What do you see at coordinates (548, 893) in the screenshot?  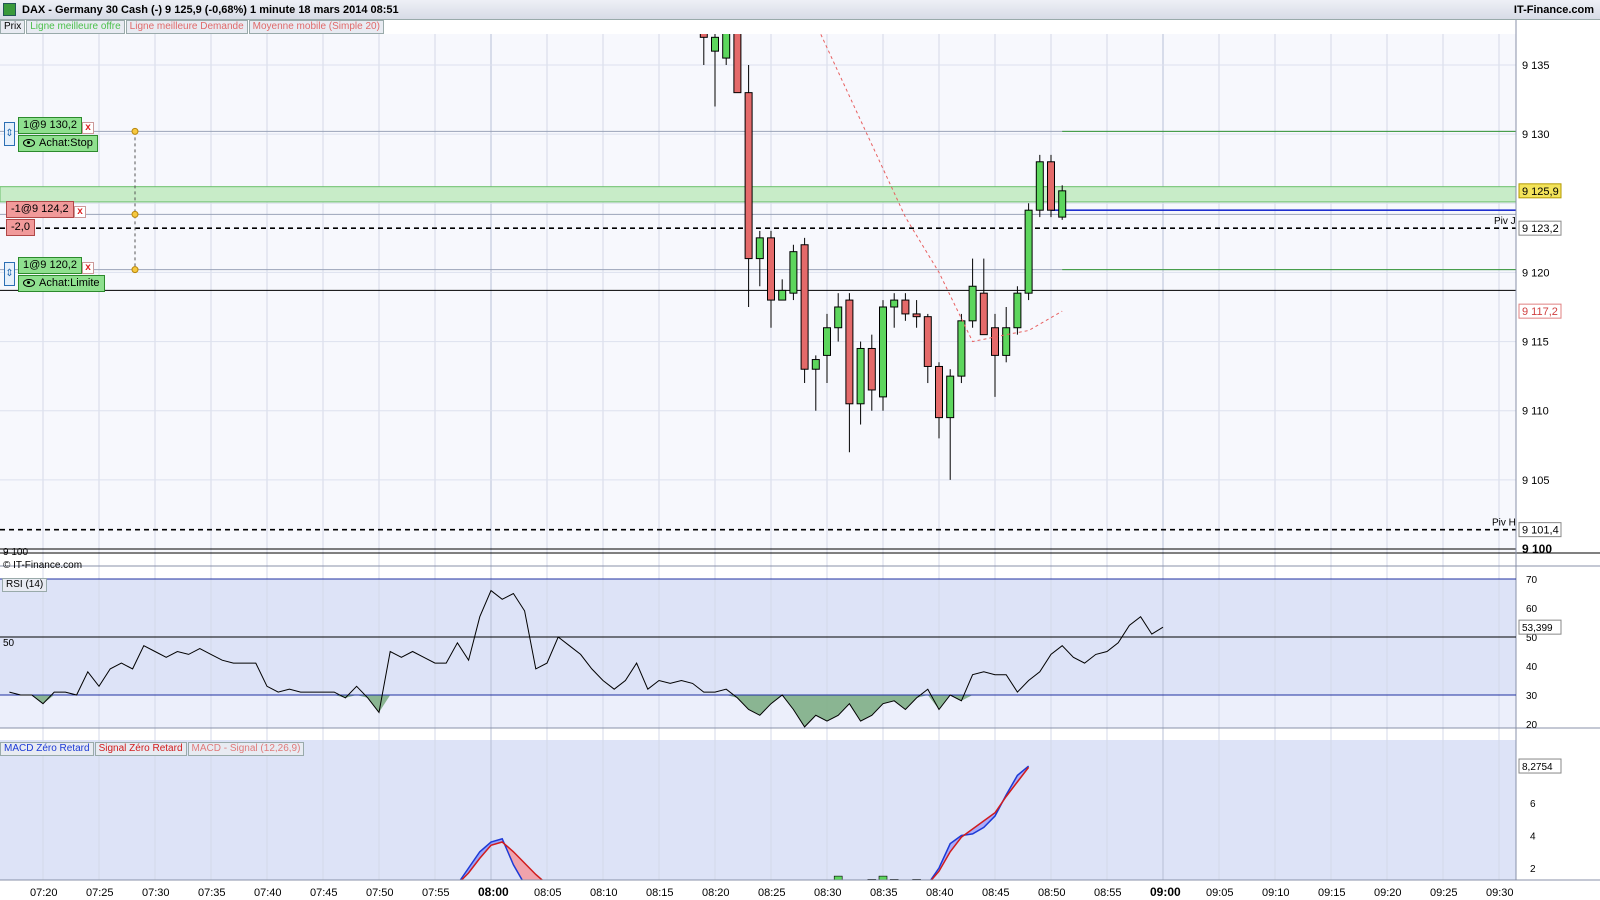 I see `time-tick-label: 08:05` at bounding box center [548, 893].